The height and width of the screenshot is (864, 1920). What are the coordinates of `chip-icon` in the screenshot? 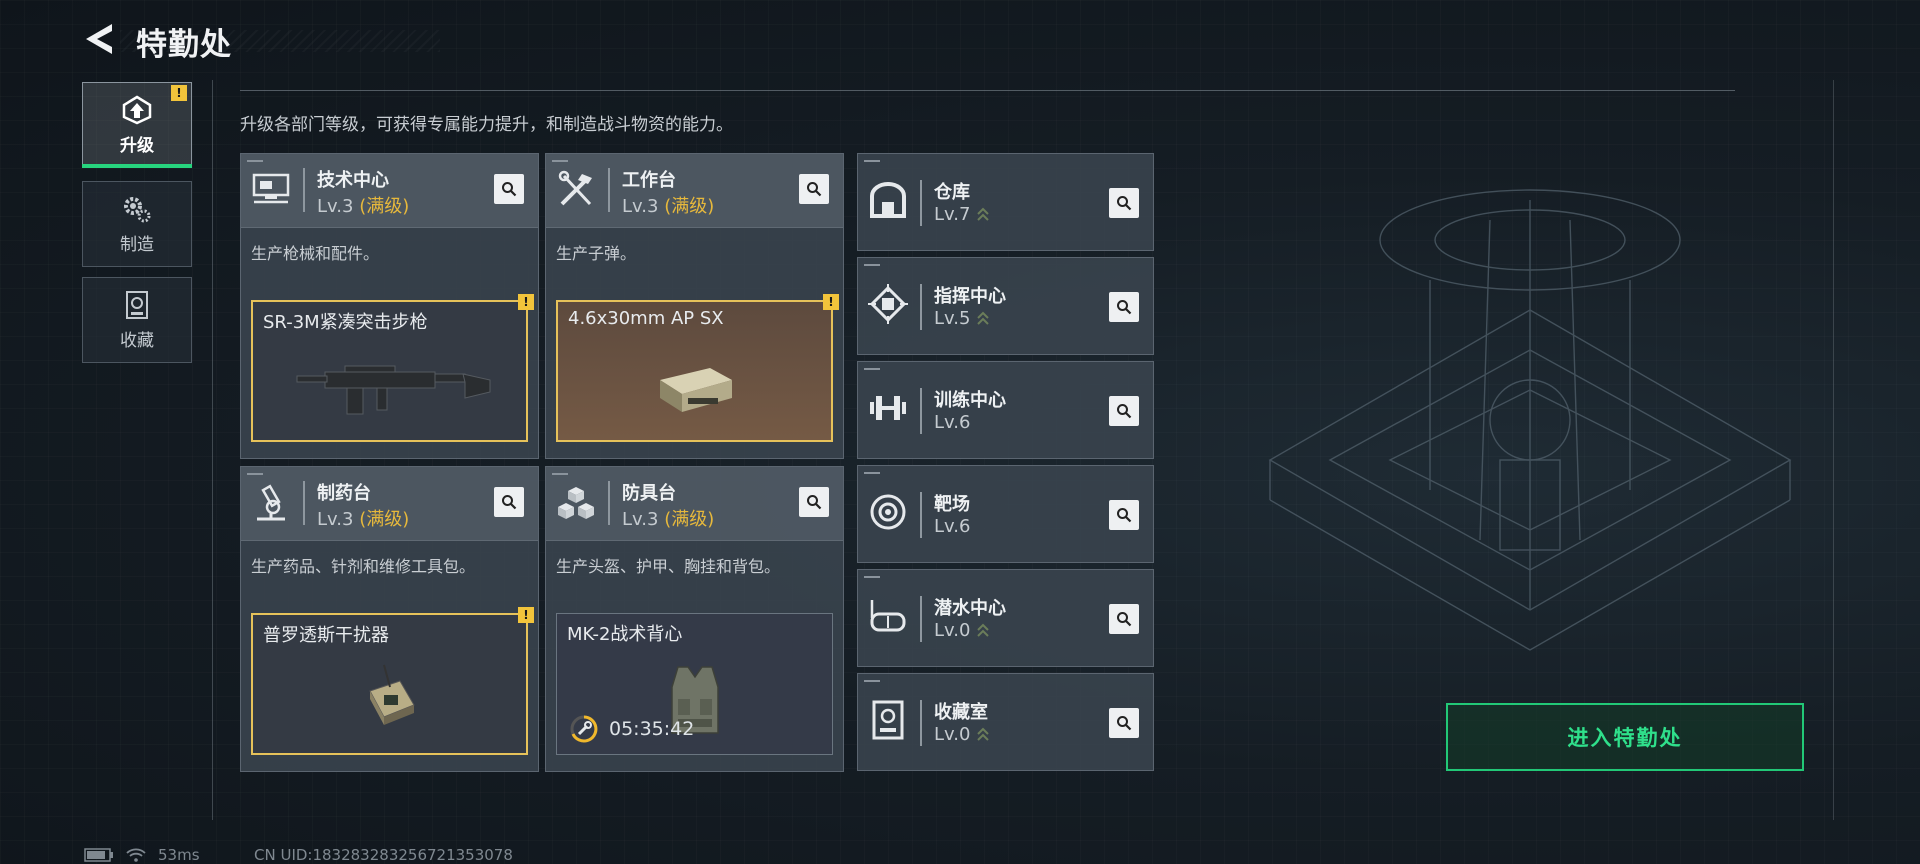 It's located at (888, 304).